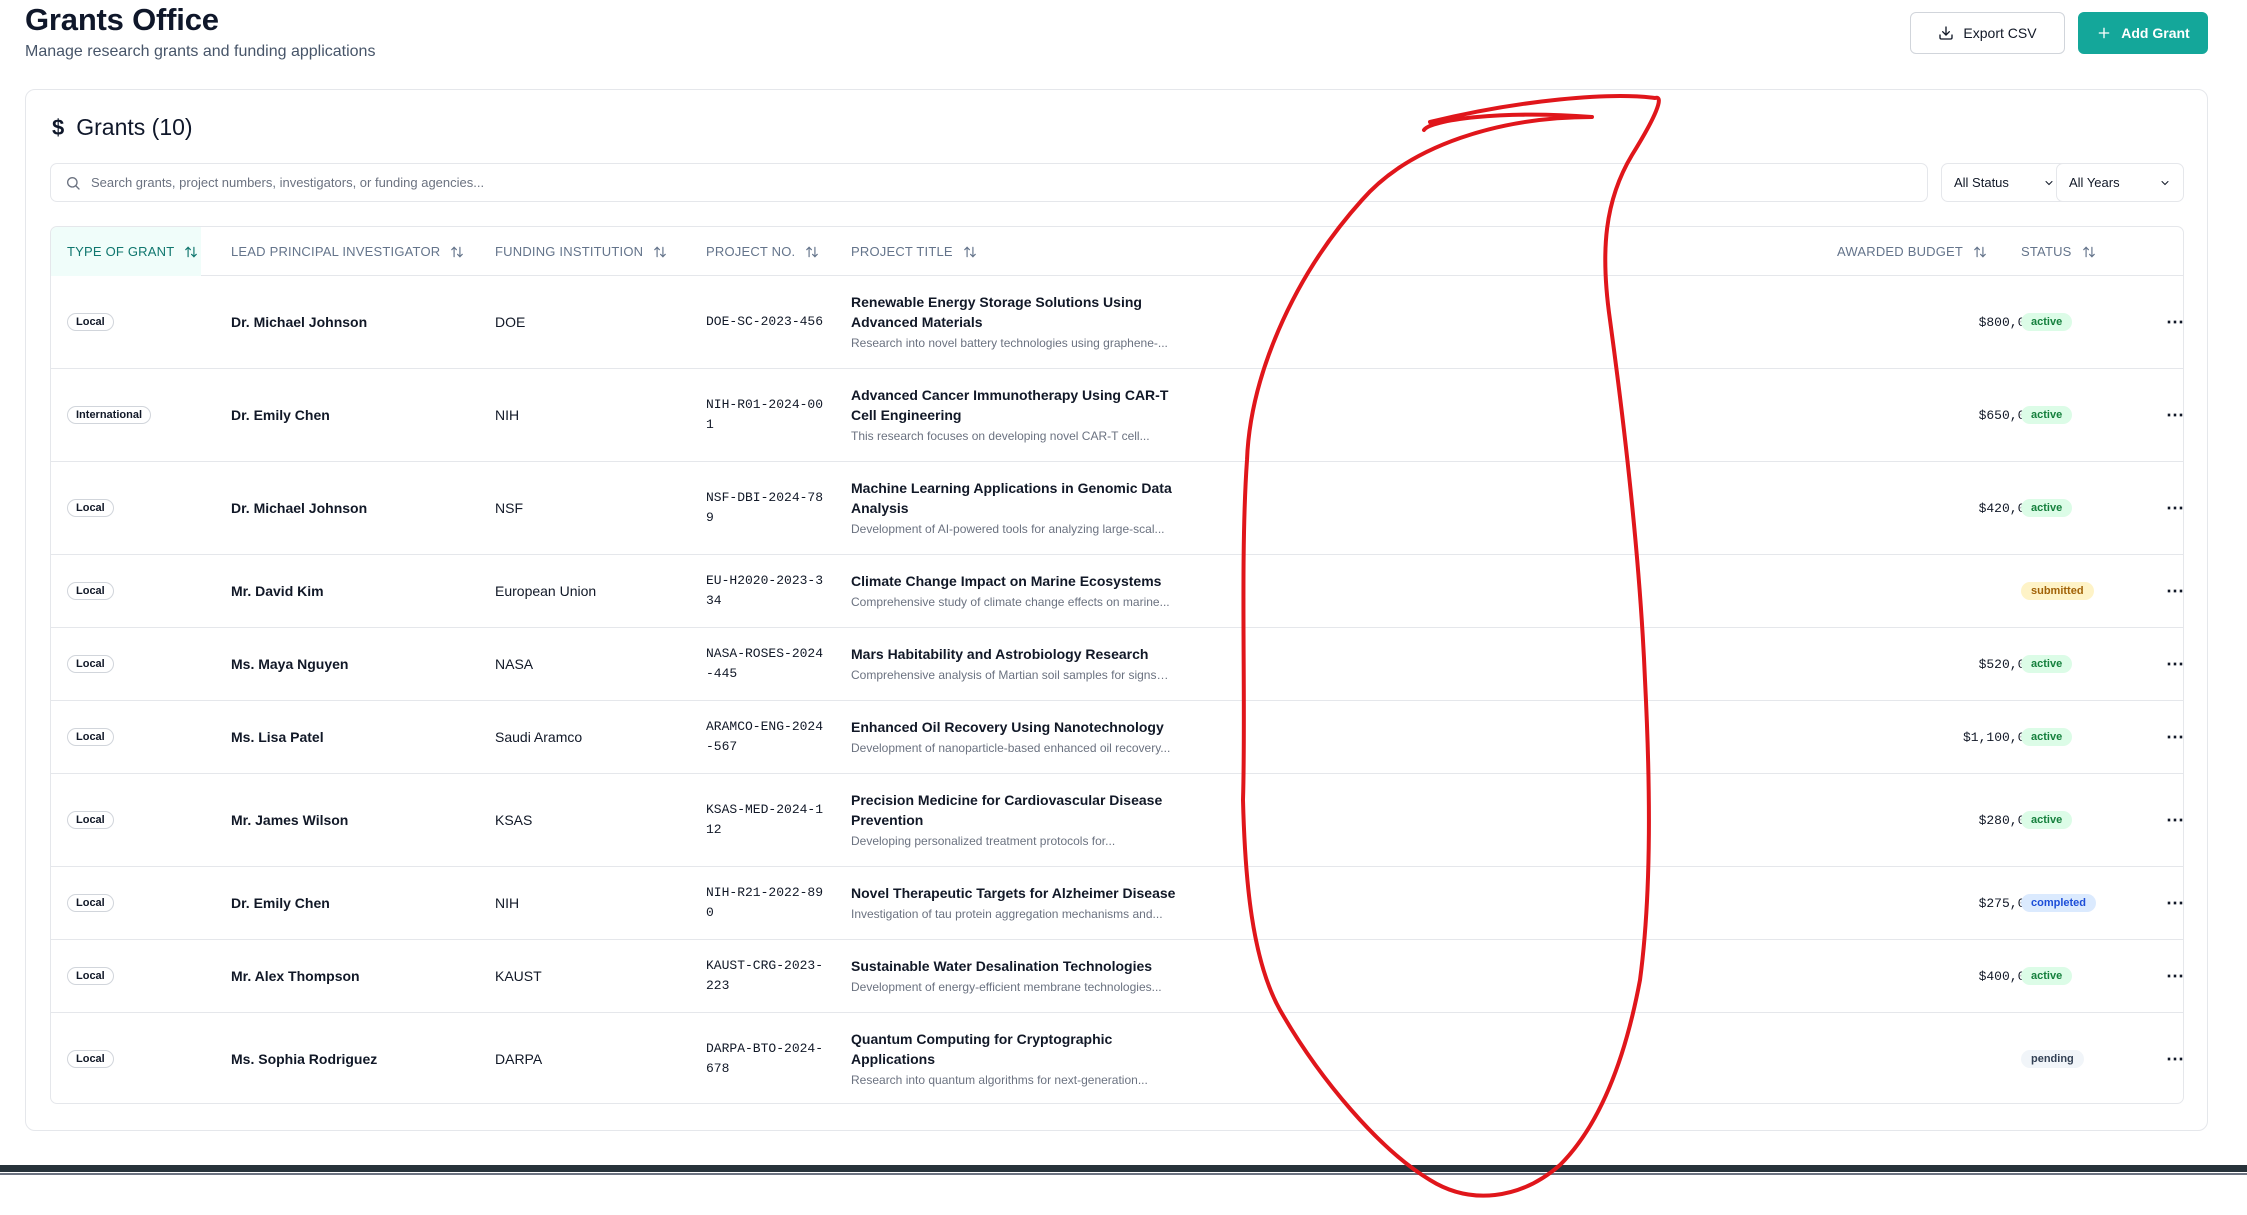 The height and width of the screenshot is (1215, 2247). Describe the element at coordinates (510, 322) in the screenshot. I see `funding-institution-cell: DOE` at that location.